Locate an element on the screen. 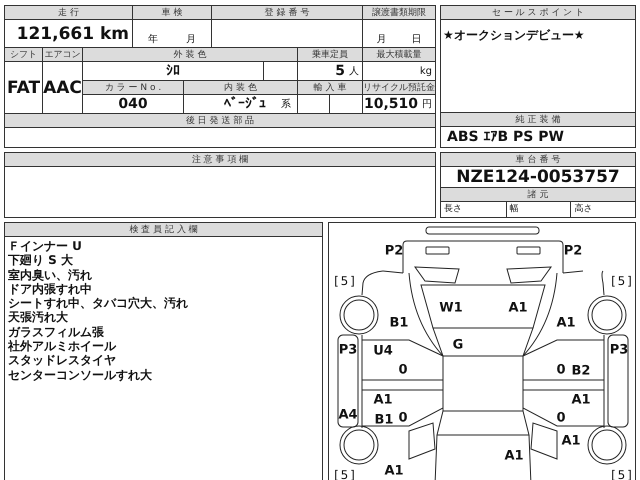  inspector-note: 室内臭い、汚れ is located at coordinates (50, 275).